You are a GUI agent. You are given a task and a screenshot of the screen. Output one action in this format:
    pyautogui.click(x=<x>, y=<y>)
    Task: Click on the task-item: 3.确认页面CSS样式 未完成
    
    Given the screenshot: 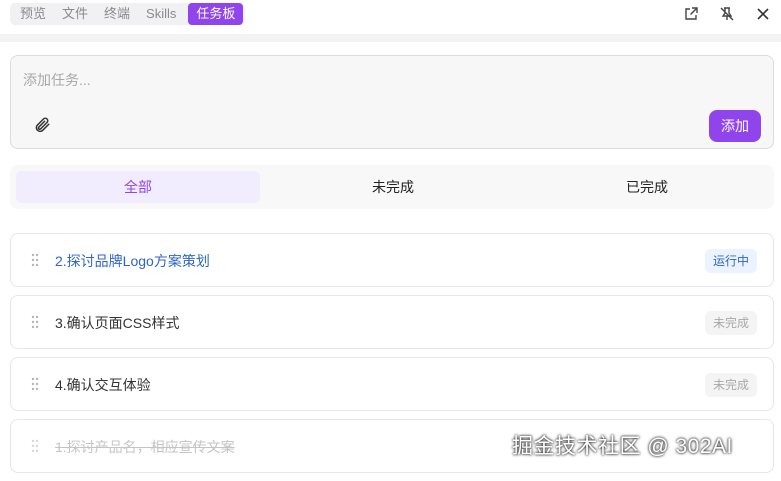 What is the action you would take?
    pyautogui.click(x=392, y=322)
    